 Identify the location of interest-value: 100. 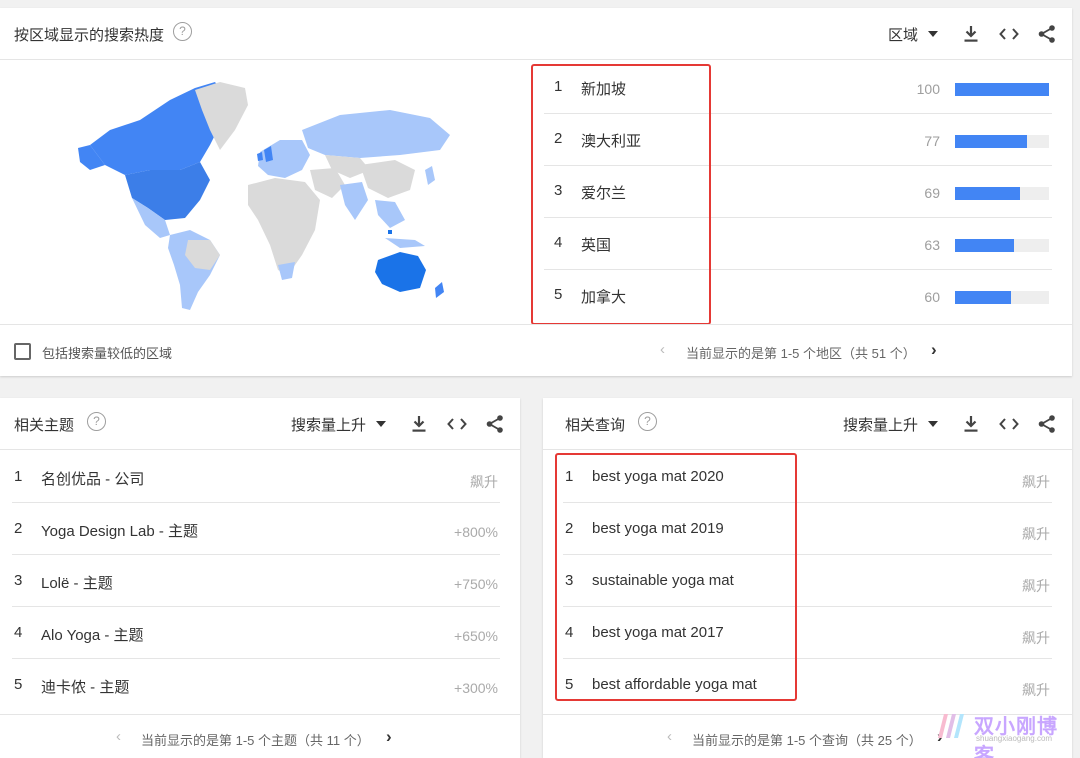
(928, 89).